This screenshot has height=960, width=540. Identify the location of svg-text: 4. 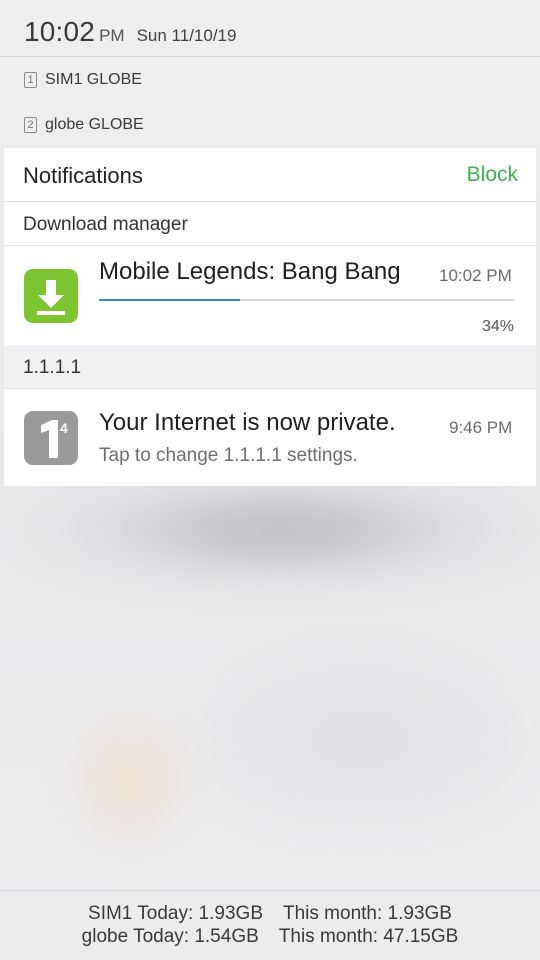
(64, 428).